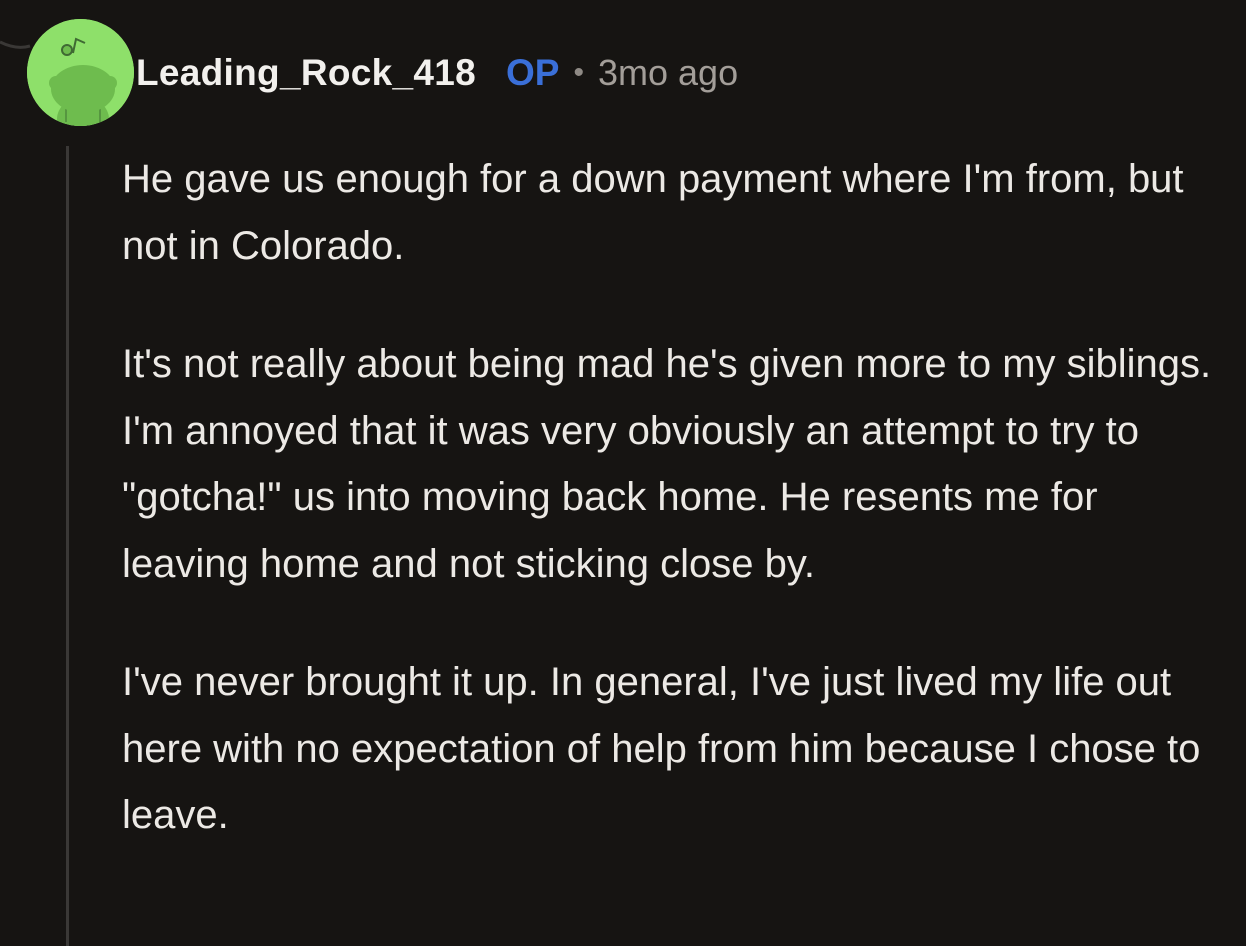  I want to click on snoo-avatar-icon, so click(80, 72).